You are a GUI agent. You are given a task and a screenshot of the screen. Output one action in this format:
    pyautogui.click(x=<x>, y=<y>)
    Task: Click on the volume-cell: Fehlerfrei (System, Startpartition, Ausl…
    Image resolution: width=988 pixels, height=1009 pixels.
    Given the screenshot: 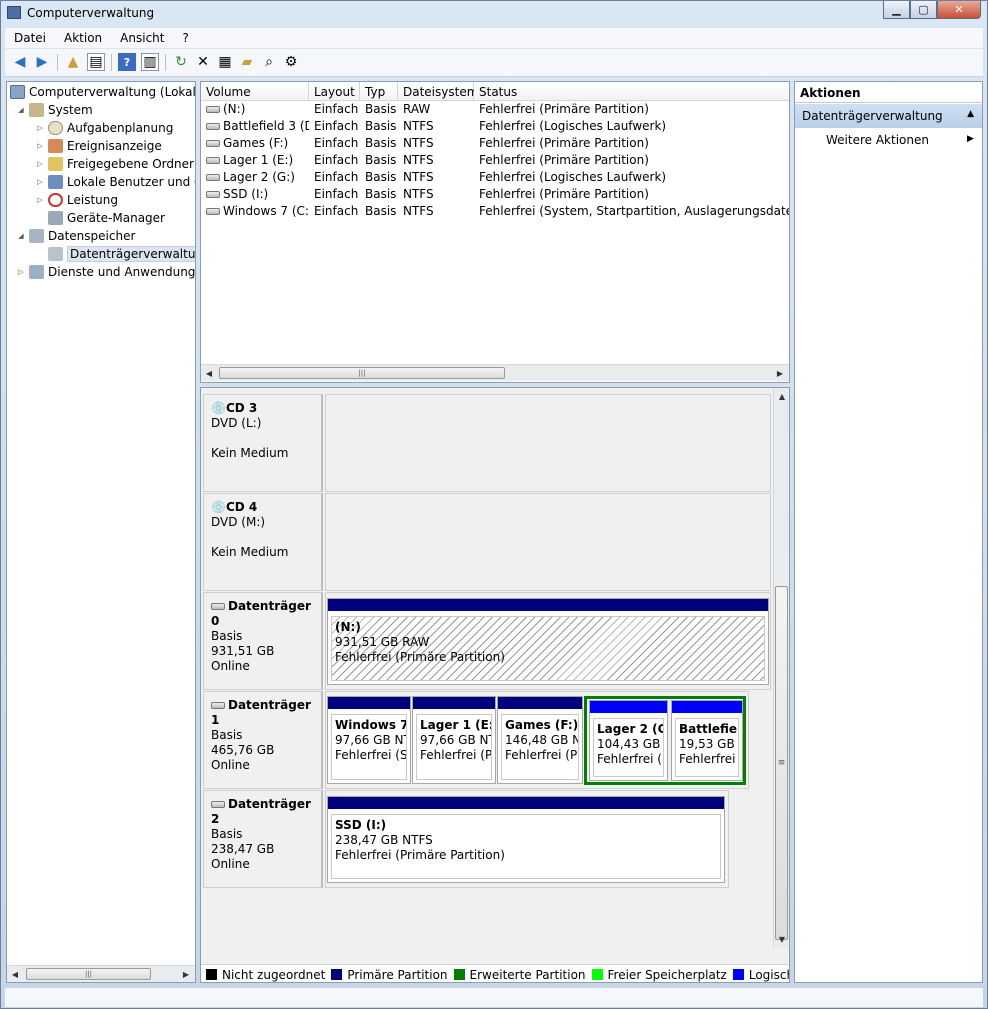 What is the action you would take?
    pyautogui.click(x=631, y=212)
    